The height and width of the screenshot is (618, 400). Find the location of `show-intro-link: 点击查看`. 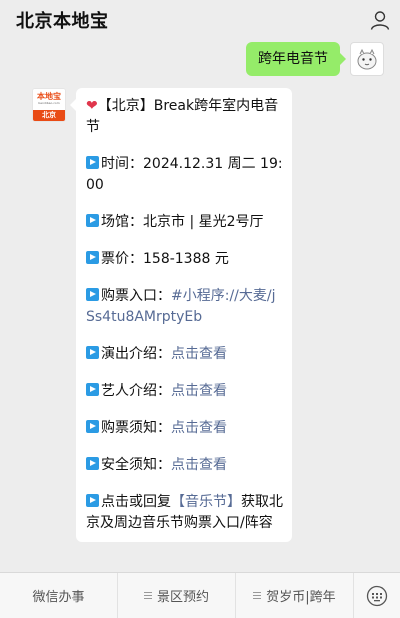

show-intro-link: 点击查看 is located at coordinates (199, 354).